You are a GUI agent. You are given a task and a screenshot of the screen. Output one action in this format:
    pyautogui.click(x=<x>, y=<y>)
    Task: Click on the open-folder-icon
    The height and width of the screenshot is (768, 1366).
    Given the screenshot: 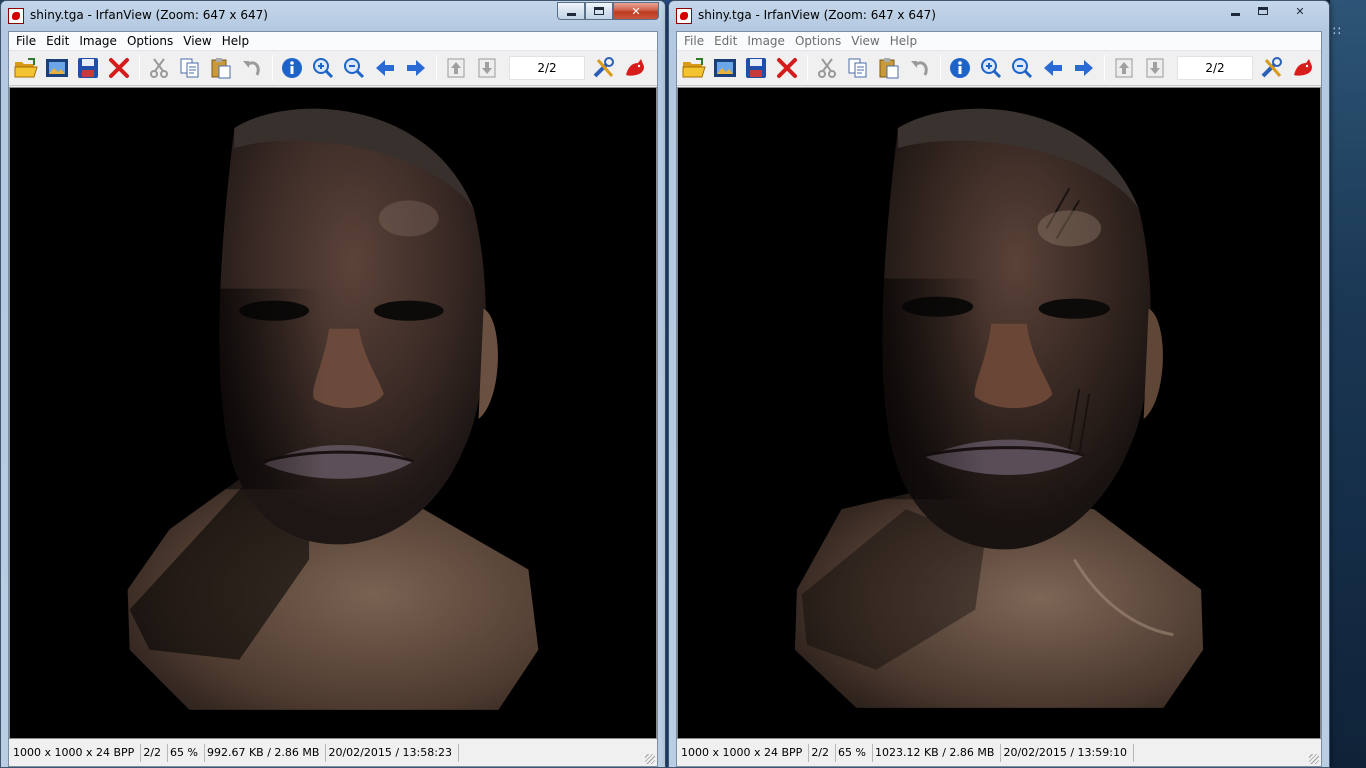 What is the action you would take?
    pyautogui.click(x=694, y=68)
    